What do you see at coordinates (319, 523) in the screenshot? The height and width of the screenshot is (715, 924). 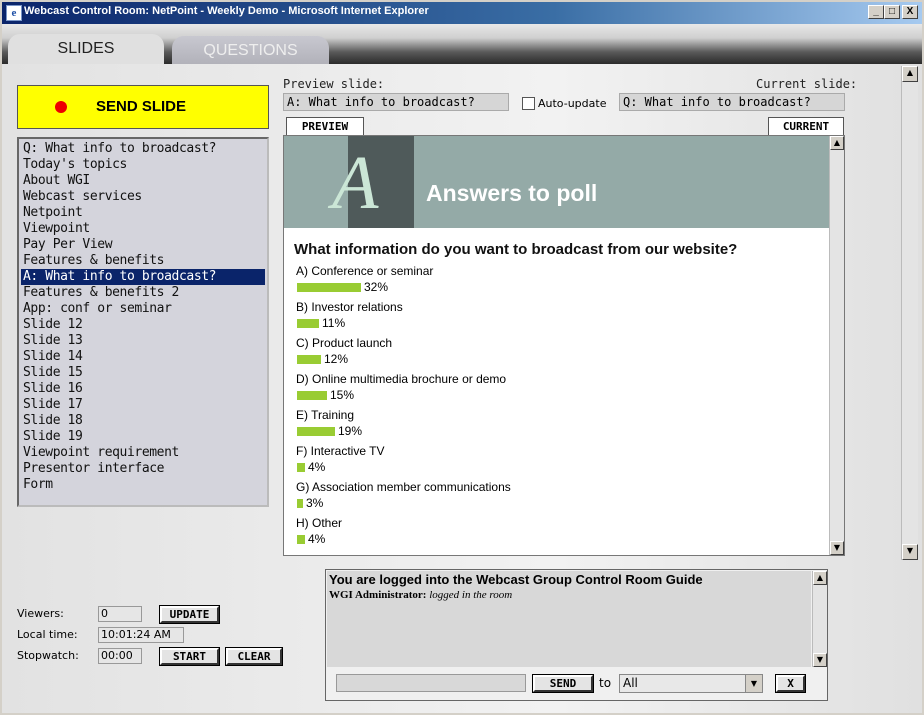 I see `poll-answer-label: H) Other` at bounding box center [319, 523].